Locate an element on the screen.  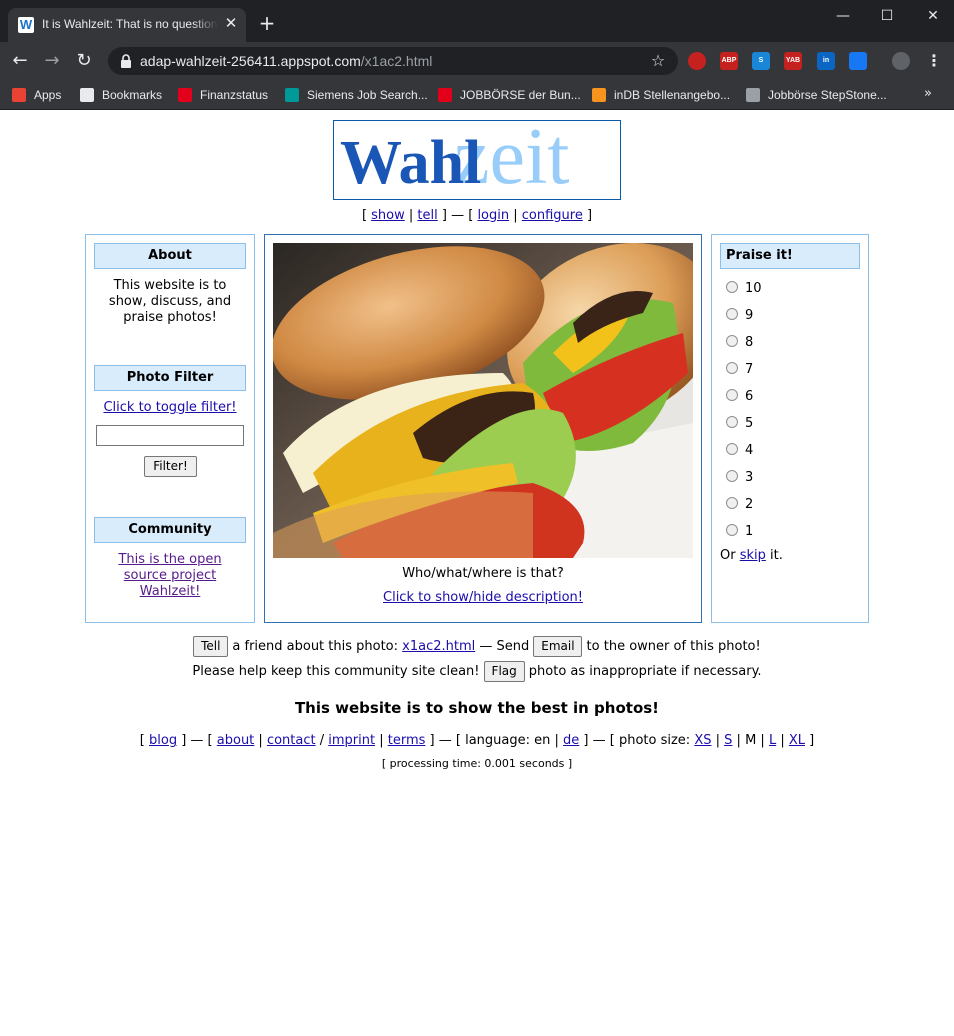
about-text-line: This website is to is located at coordinates (170, 285).